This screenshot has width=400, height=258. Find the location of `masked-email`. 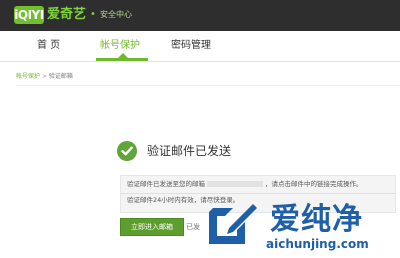

masked-email is located at coordinates (235, 184).